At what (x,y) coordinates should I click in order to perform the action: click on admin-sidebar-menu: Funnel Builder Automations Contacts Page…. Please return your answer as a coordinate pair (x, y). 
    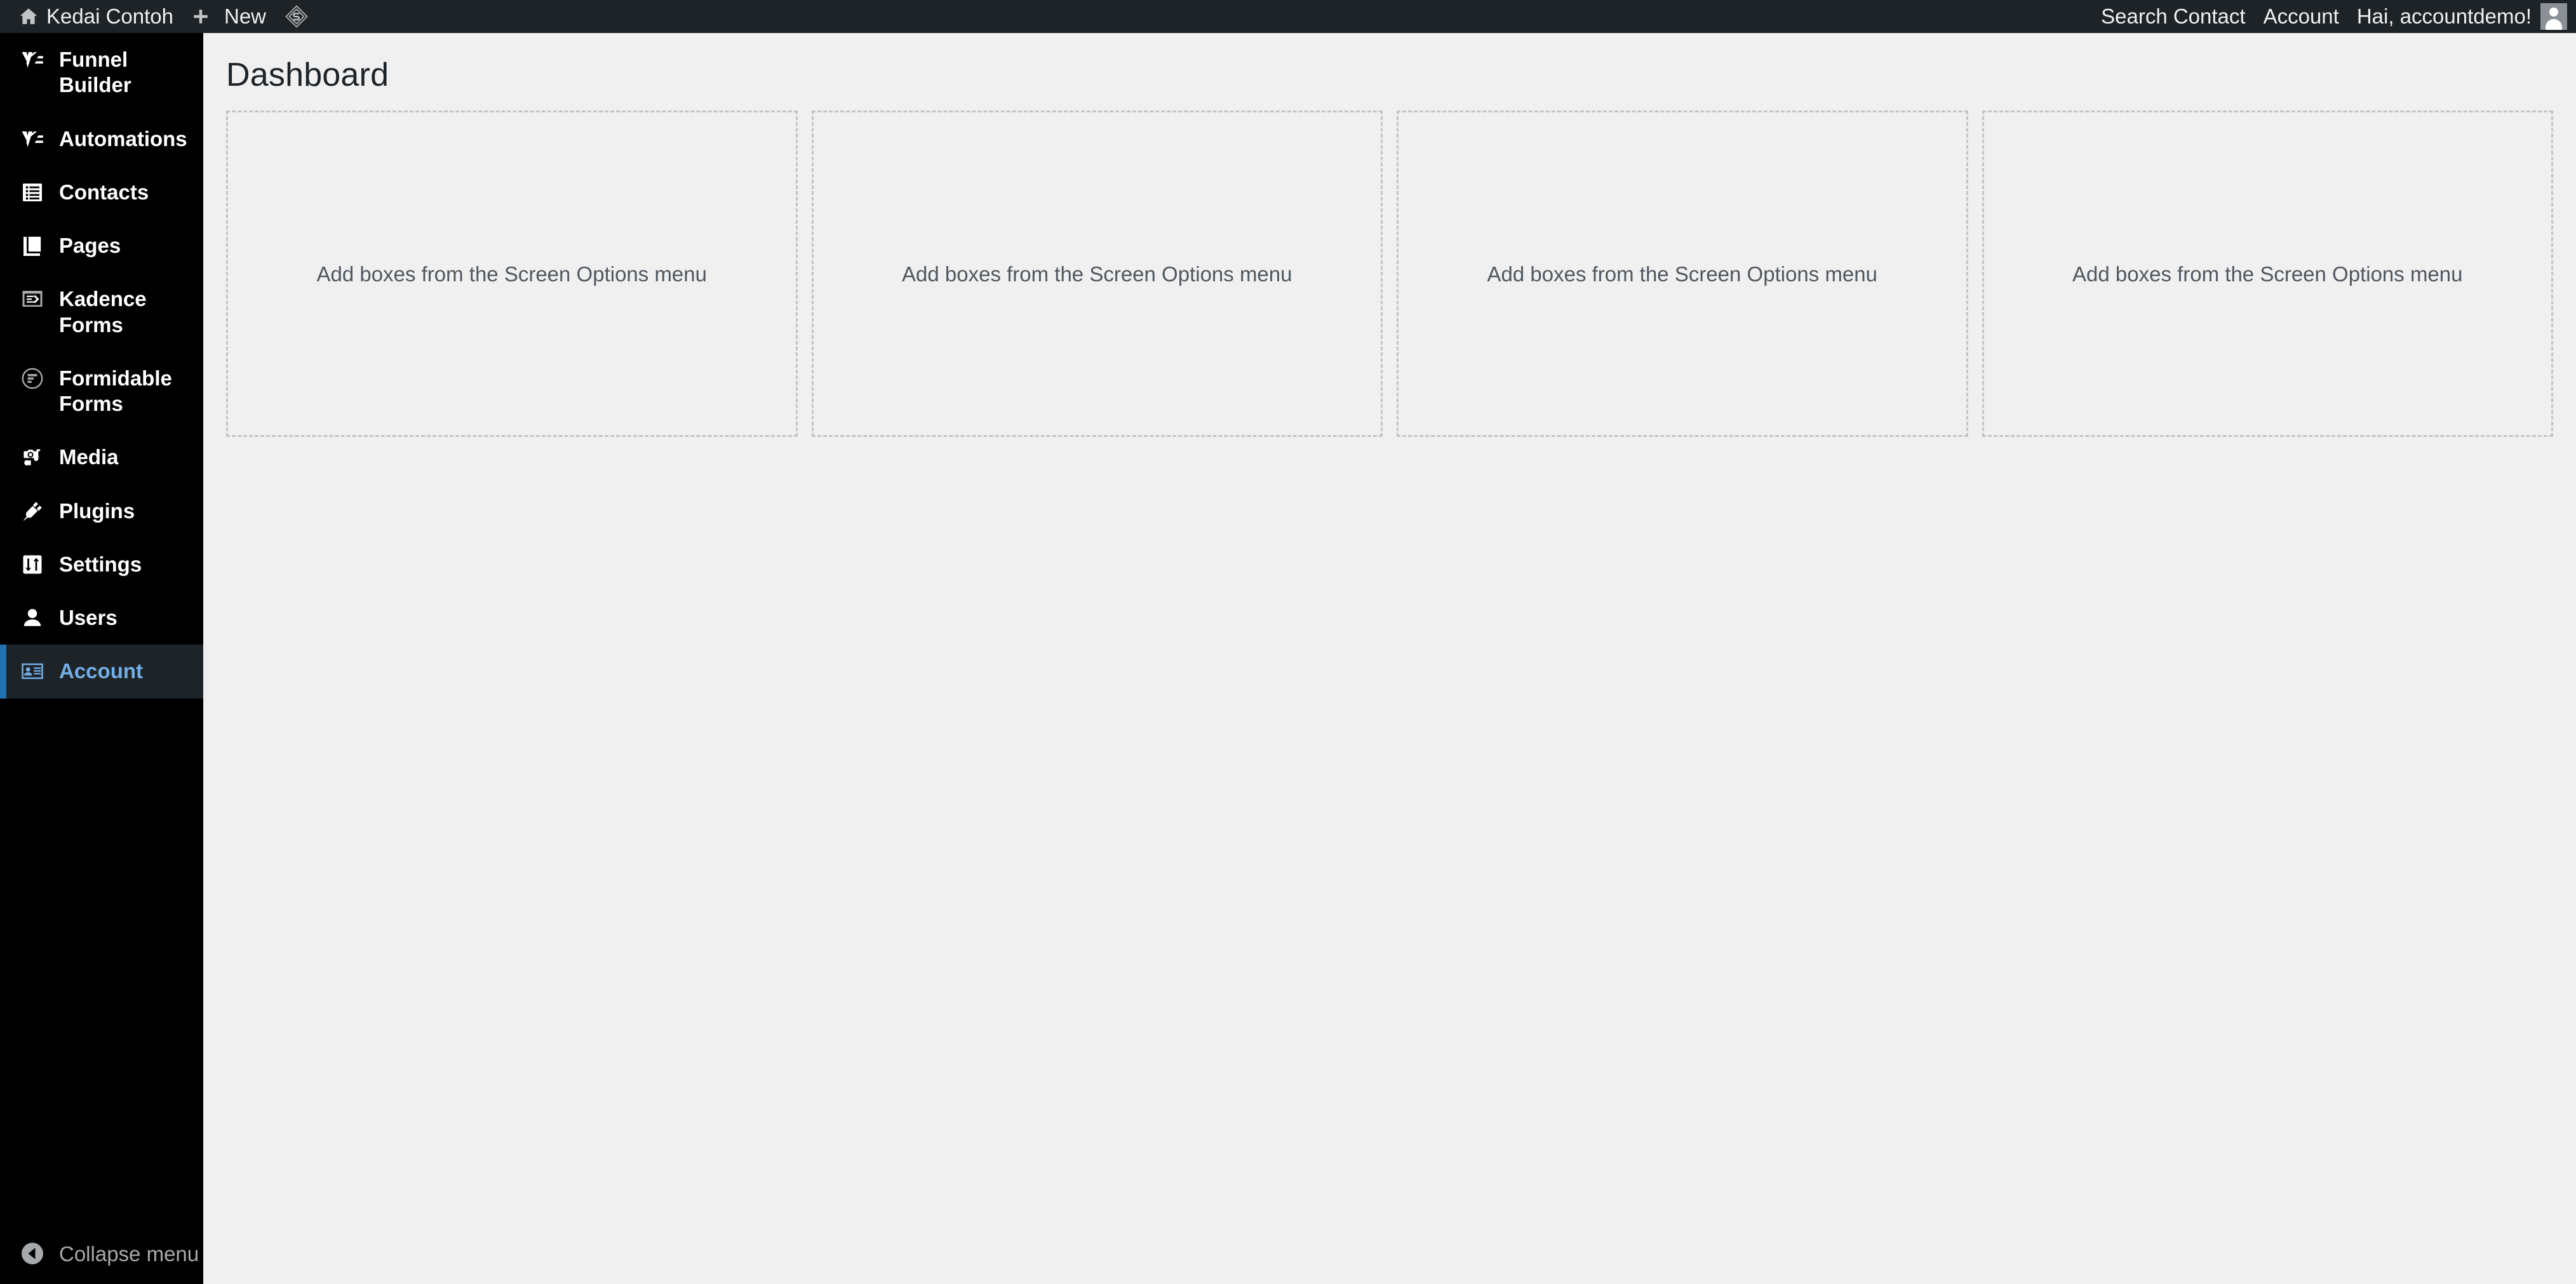
    Looking at the image, I should click on (101, 658).